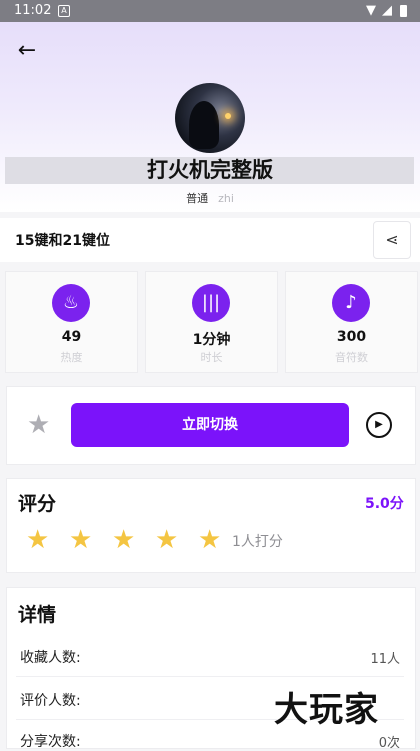 Image resolution: width=420 pixels, height=751 pixels. I want to click on reviewers-label: 评价人数:, so click(50, 701).